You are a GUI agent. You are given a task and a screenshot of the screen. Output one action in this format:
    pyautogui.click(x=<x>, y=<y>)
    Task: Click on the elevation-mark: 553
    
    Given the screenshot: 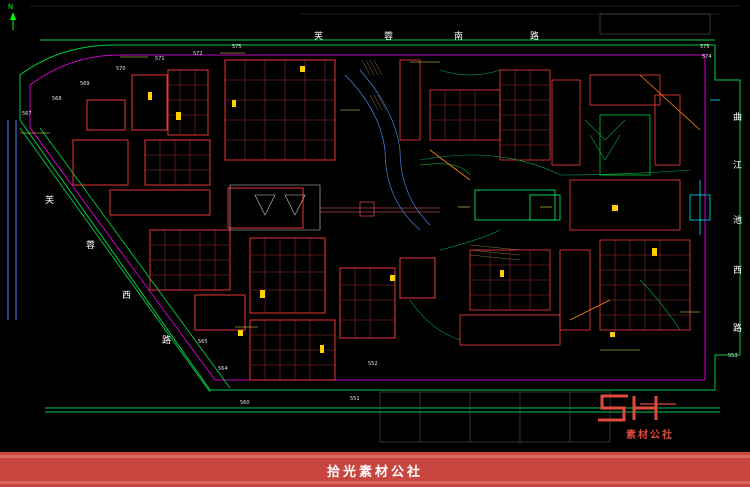 What is the action you would take?
    pyautogui.click(x=733, y=356)
    